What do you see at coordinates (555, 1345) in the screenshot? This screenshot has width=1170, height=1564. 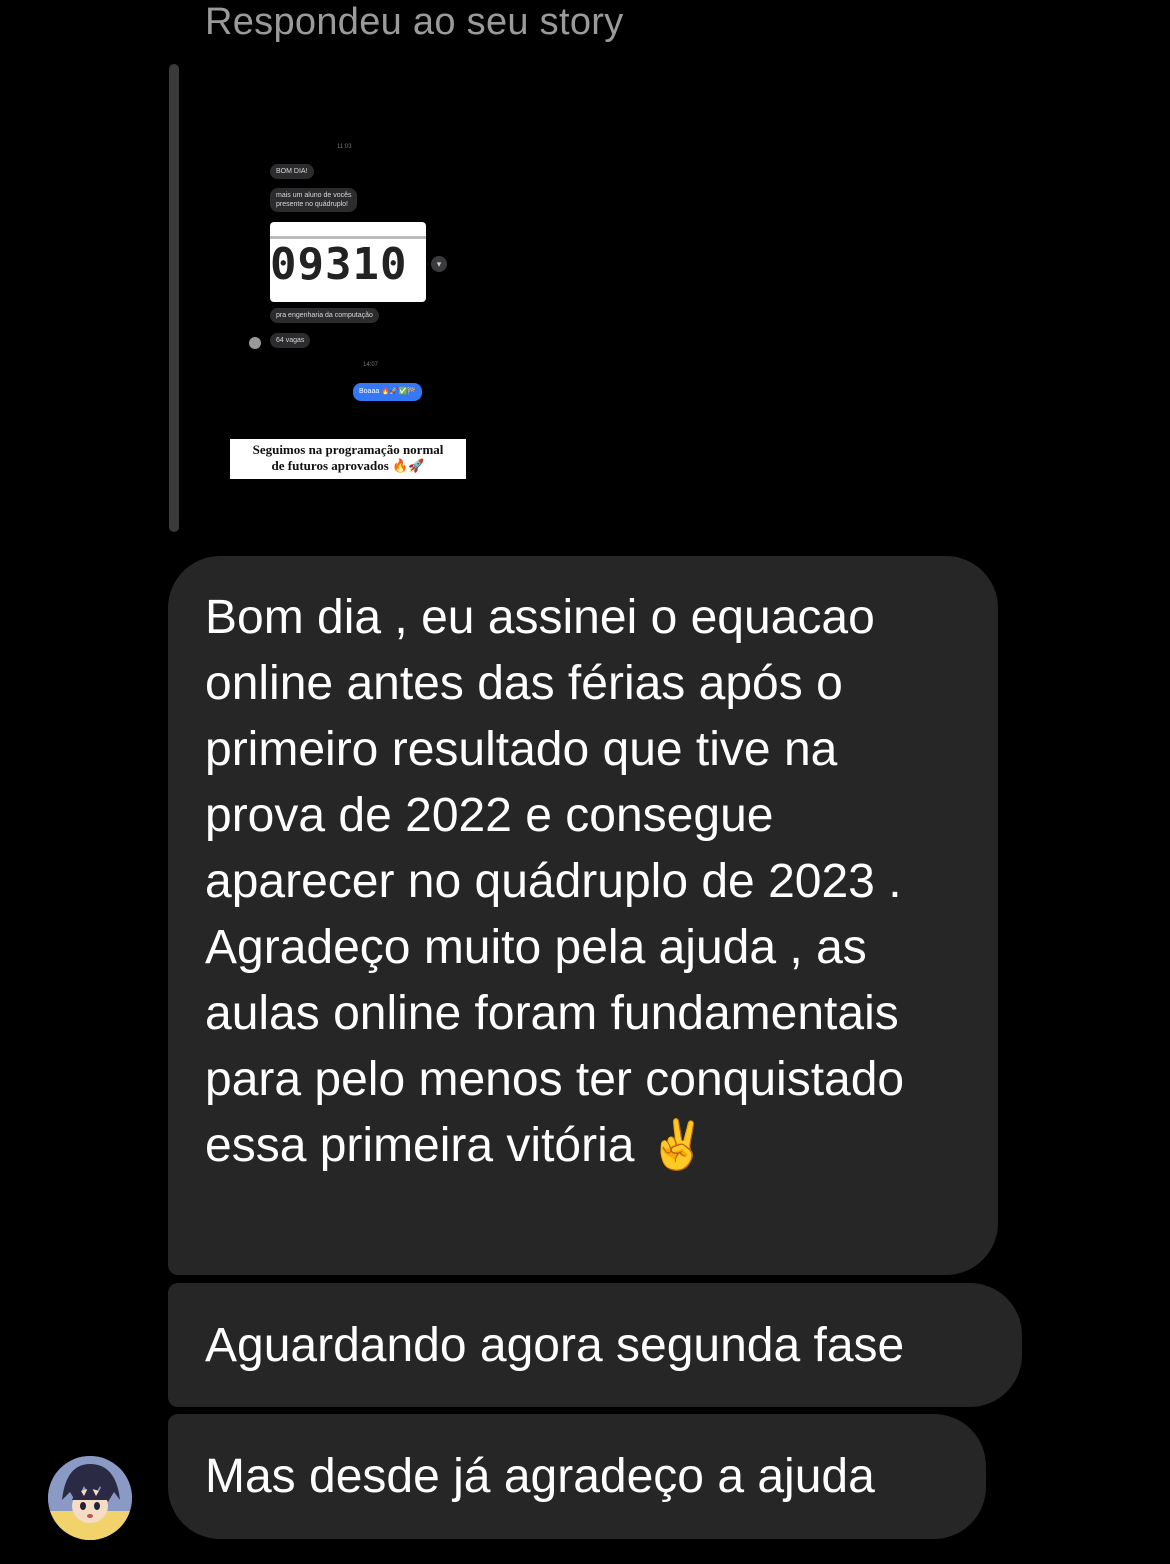 I see `message-text: Aguardando agora segunda fase` at bounding box center [555, 1345].